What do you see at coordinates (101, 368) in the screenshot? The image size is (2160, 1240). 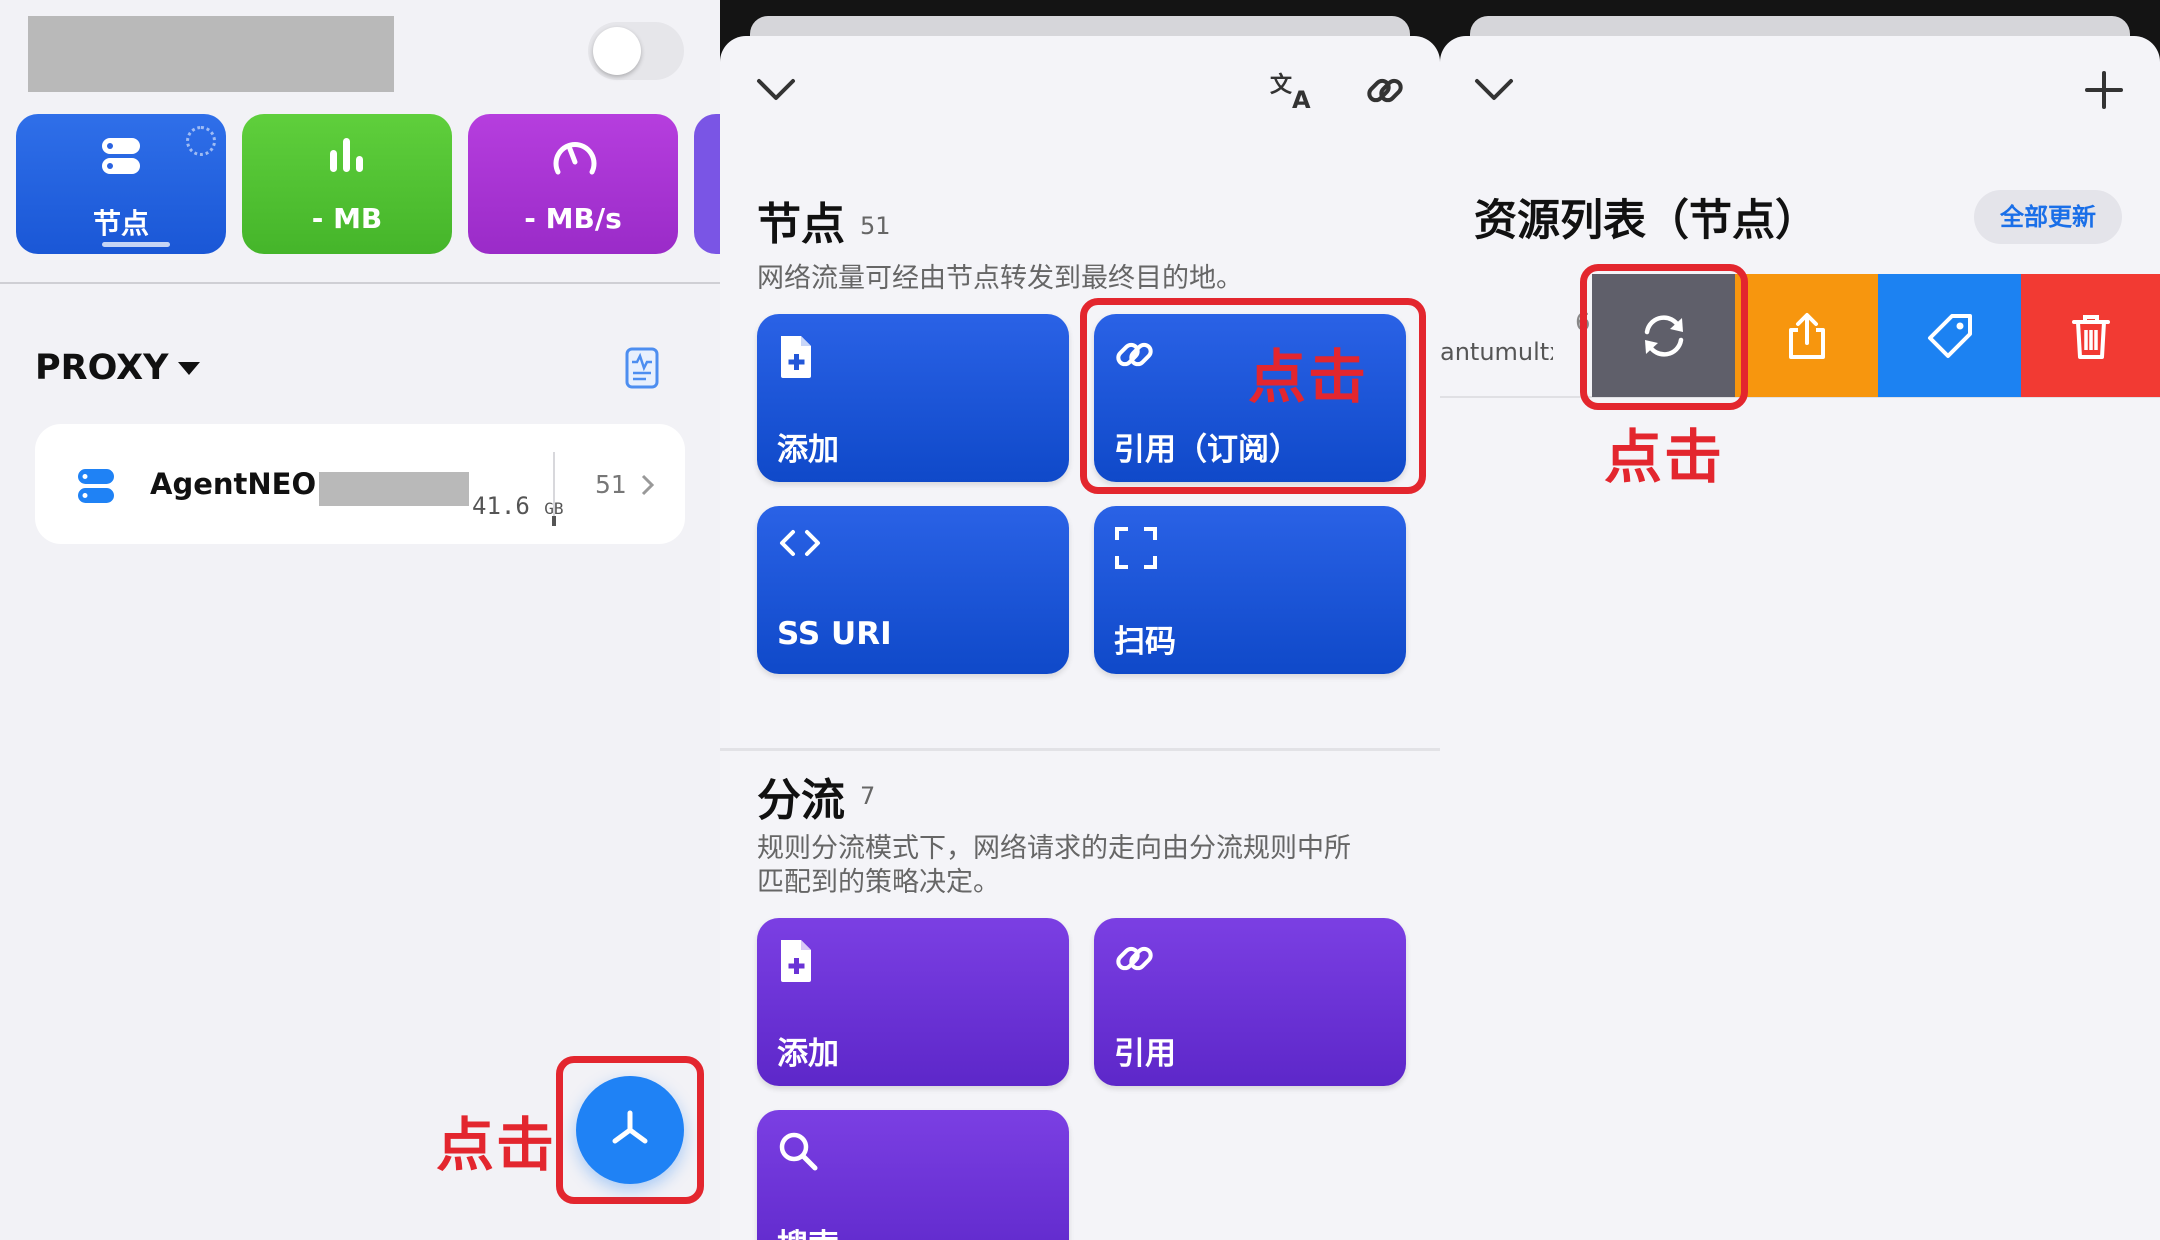 I see `proxy-section-title: PROXY` at bounding box center [101, 368].